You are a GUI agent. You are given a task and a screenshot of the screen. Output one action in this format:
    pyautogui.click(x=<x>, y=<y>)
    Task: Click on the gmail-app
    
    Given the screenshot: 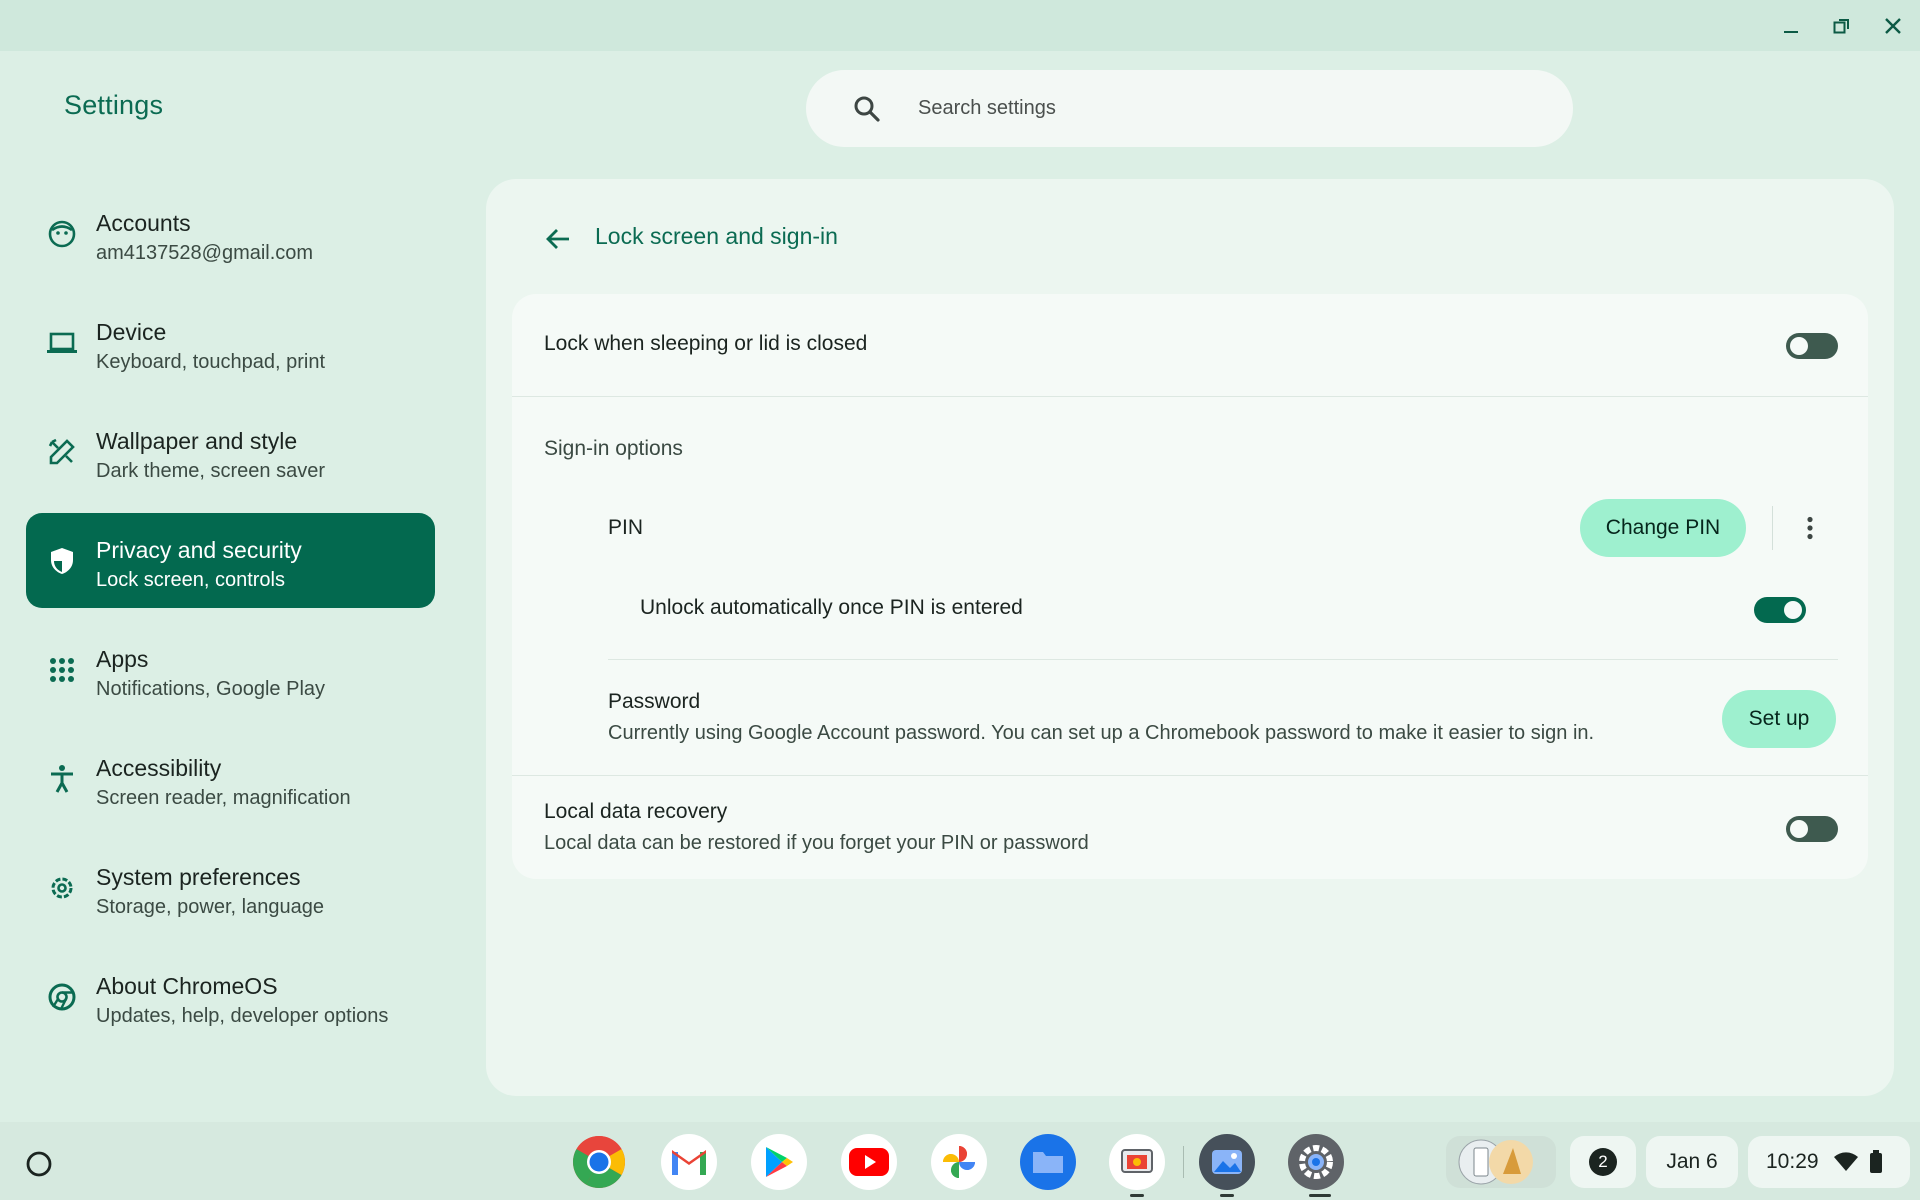 What is the action you would take?
    pyautogui.click(x=689, y=1162)
    